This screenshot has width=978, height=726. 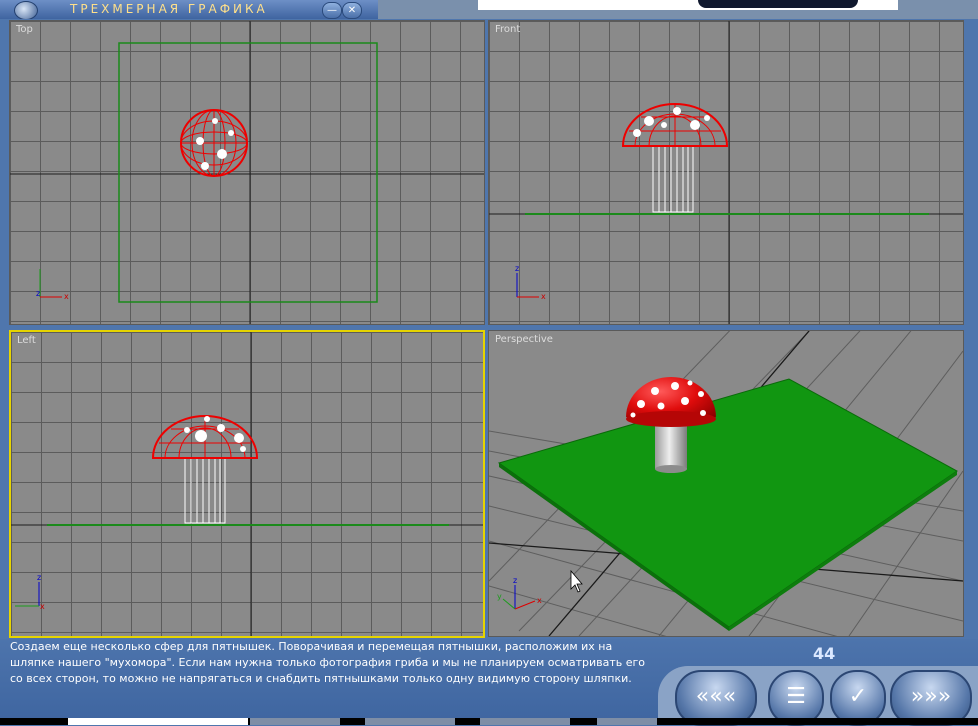 I want to click on mushroom-front-view, so click(x=675, y=158).